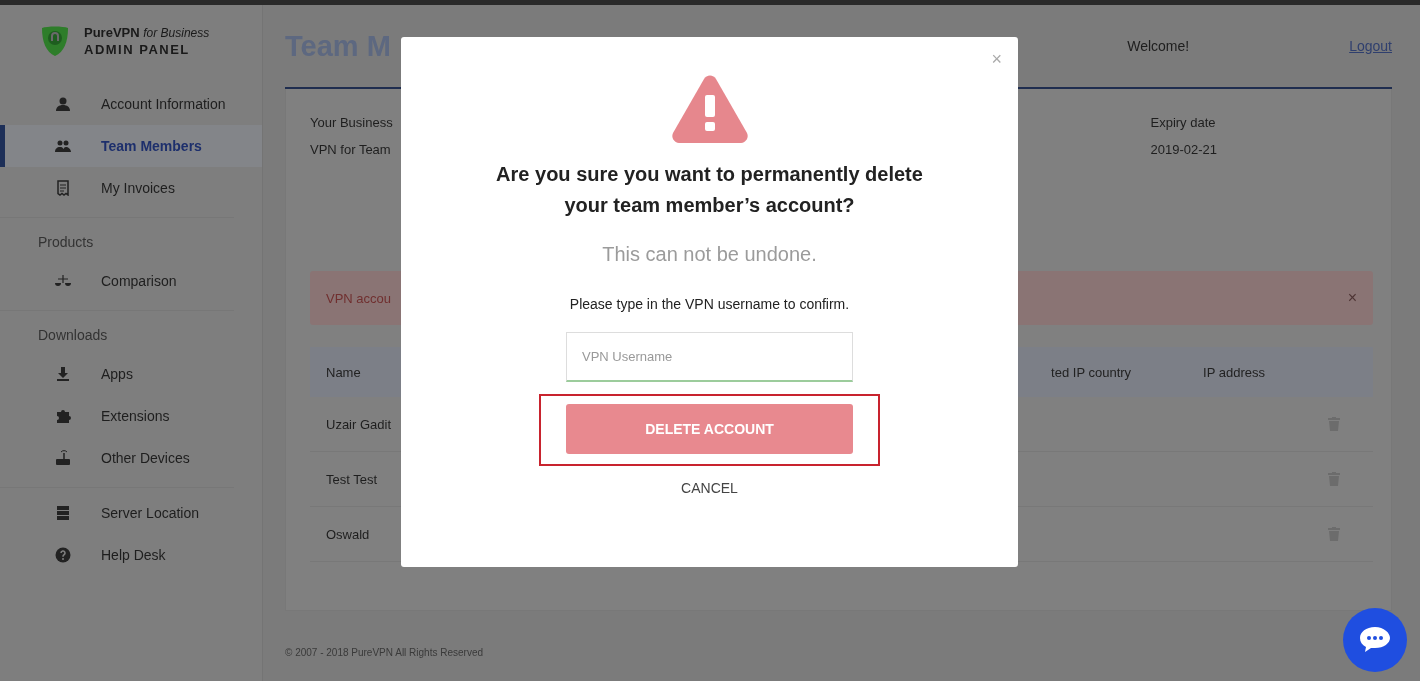 The image size is (1420, 681). I want to click on router-icon, so click(63, 458).